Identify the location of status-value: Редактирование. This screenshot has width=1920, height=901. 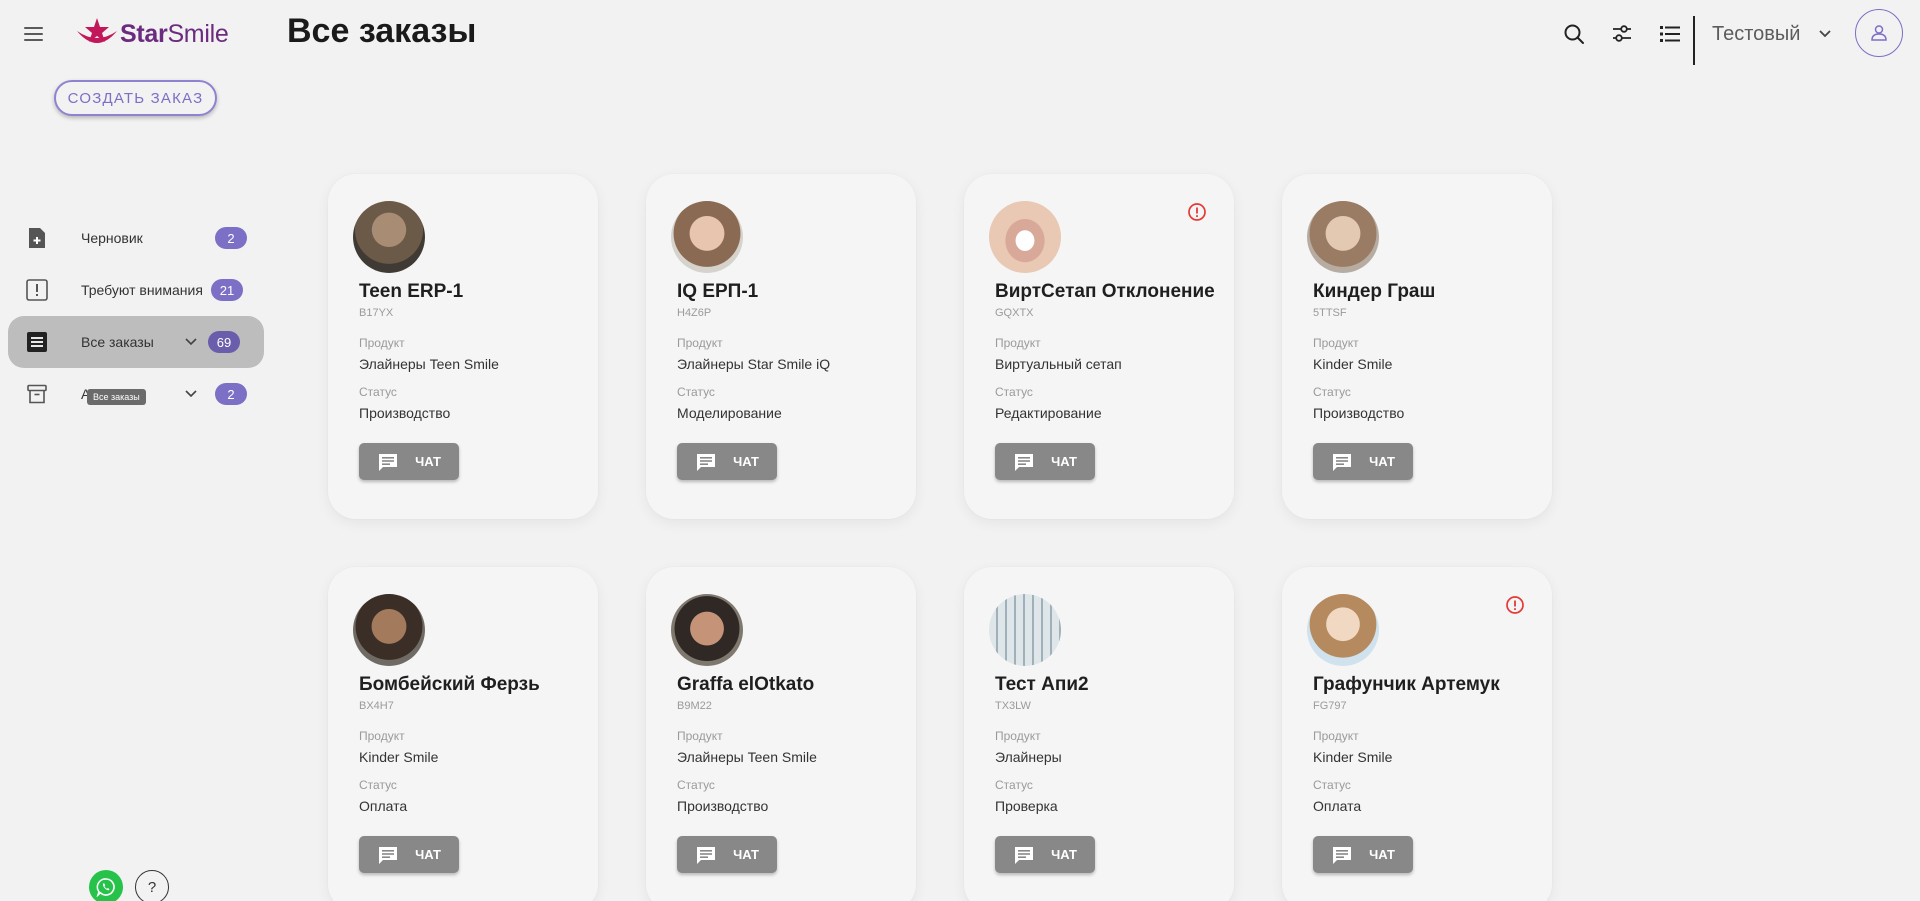
(1048, 413).